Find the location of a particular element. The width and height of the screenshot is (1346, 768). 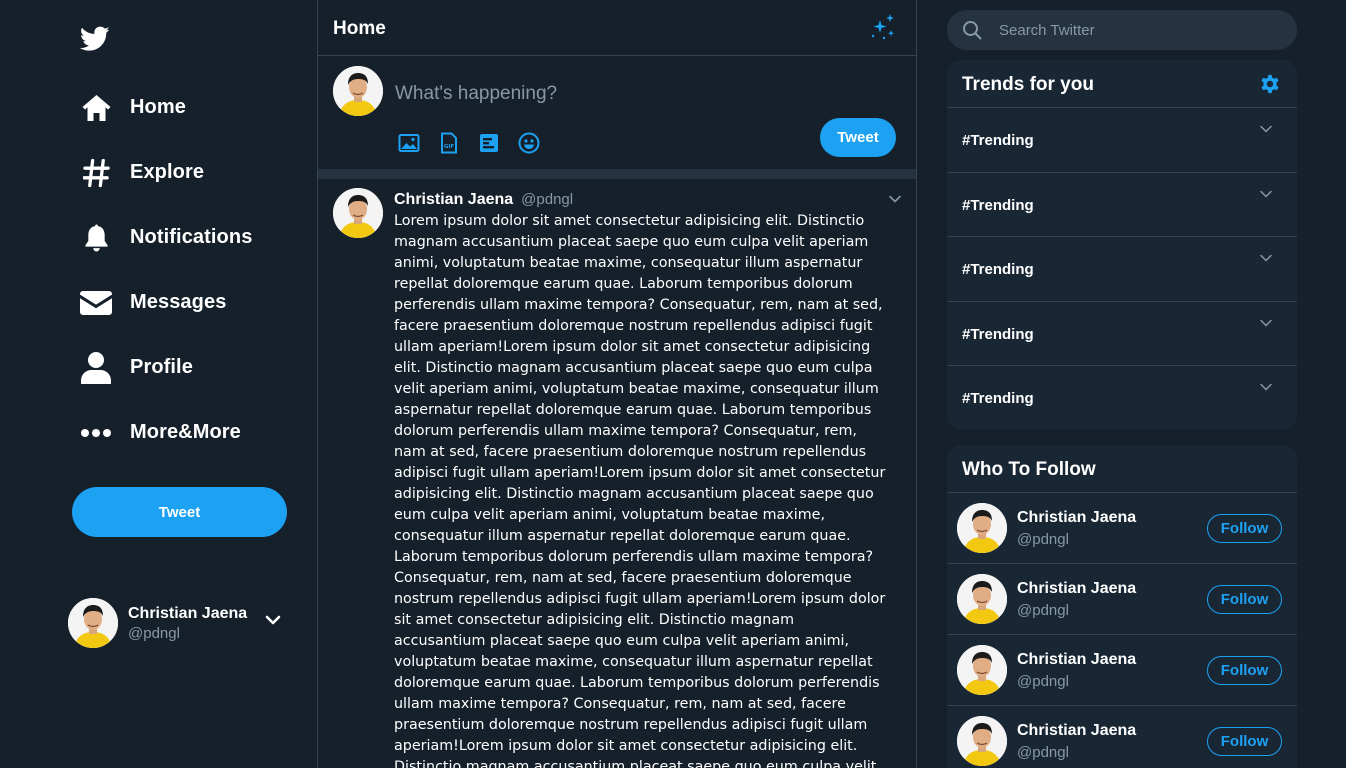

nav-item-explore: Explore is located at coordinates (166, 172).